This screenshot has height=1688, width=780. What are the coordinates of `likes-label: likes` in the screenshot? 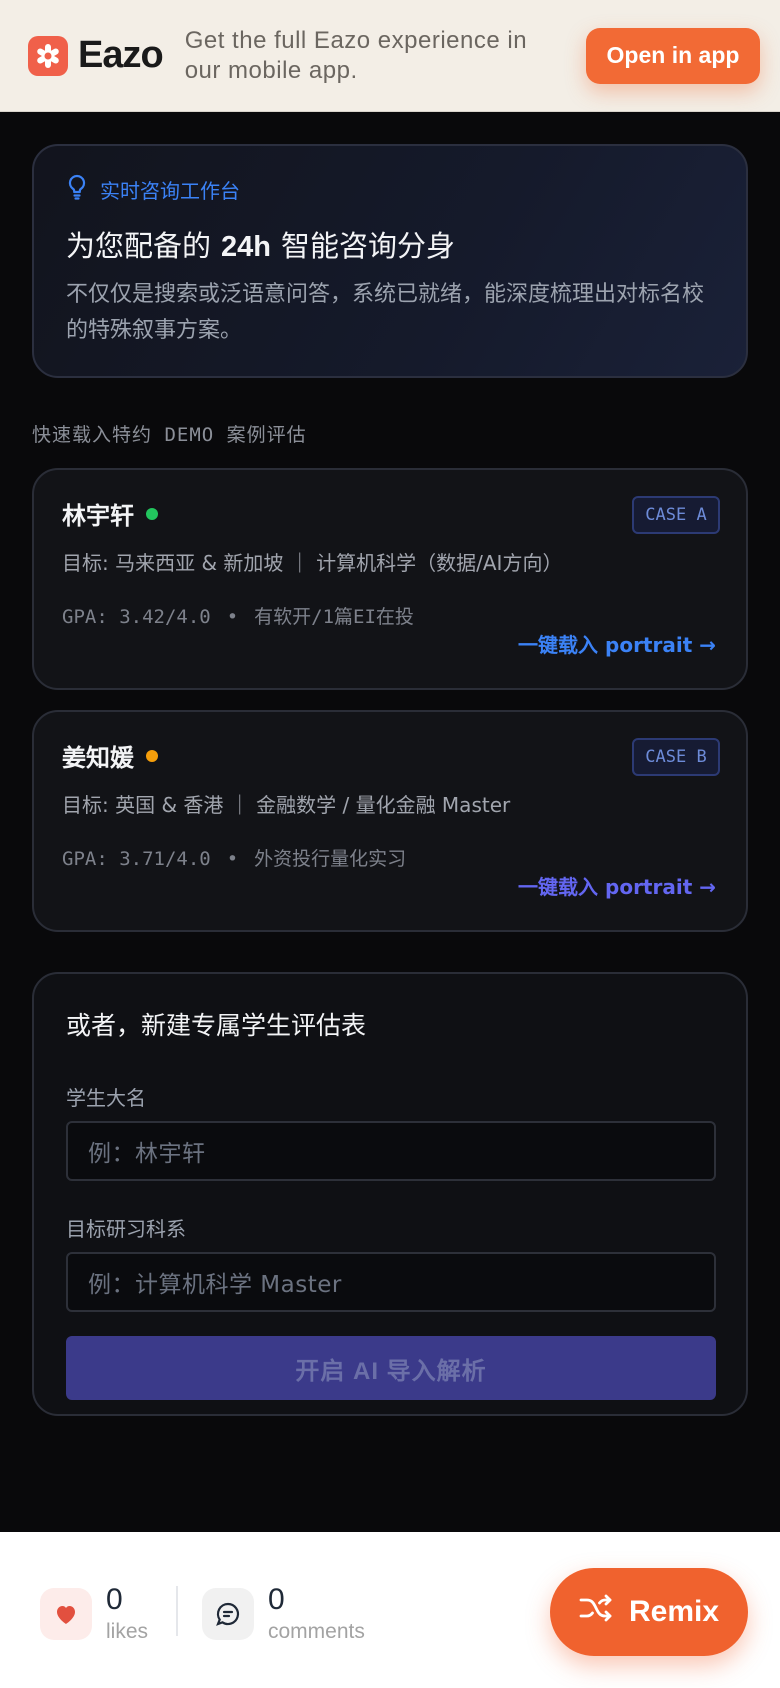 It's located at (127, 1631).